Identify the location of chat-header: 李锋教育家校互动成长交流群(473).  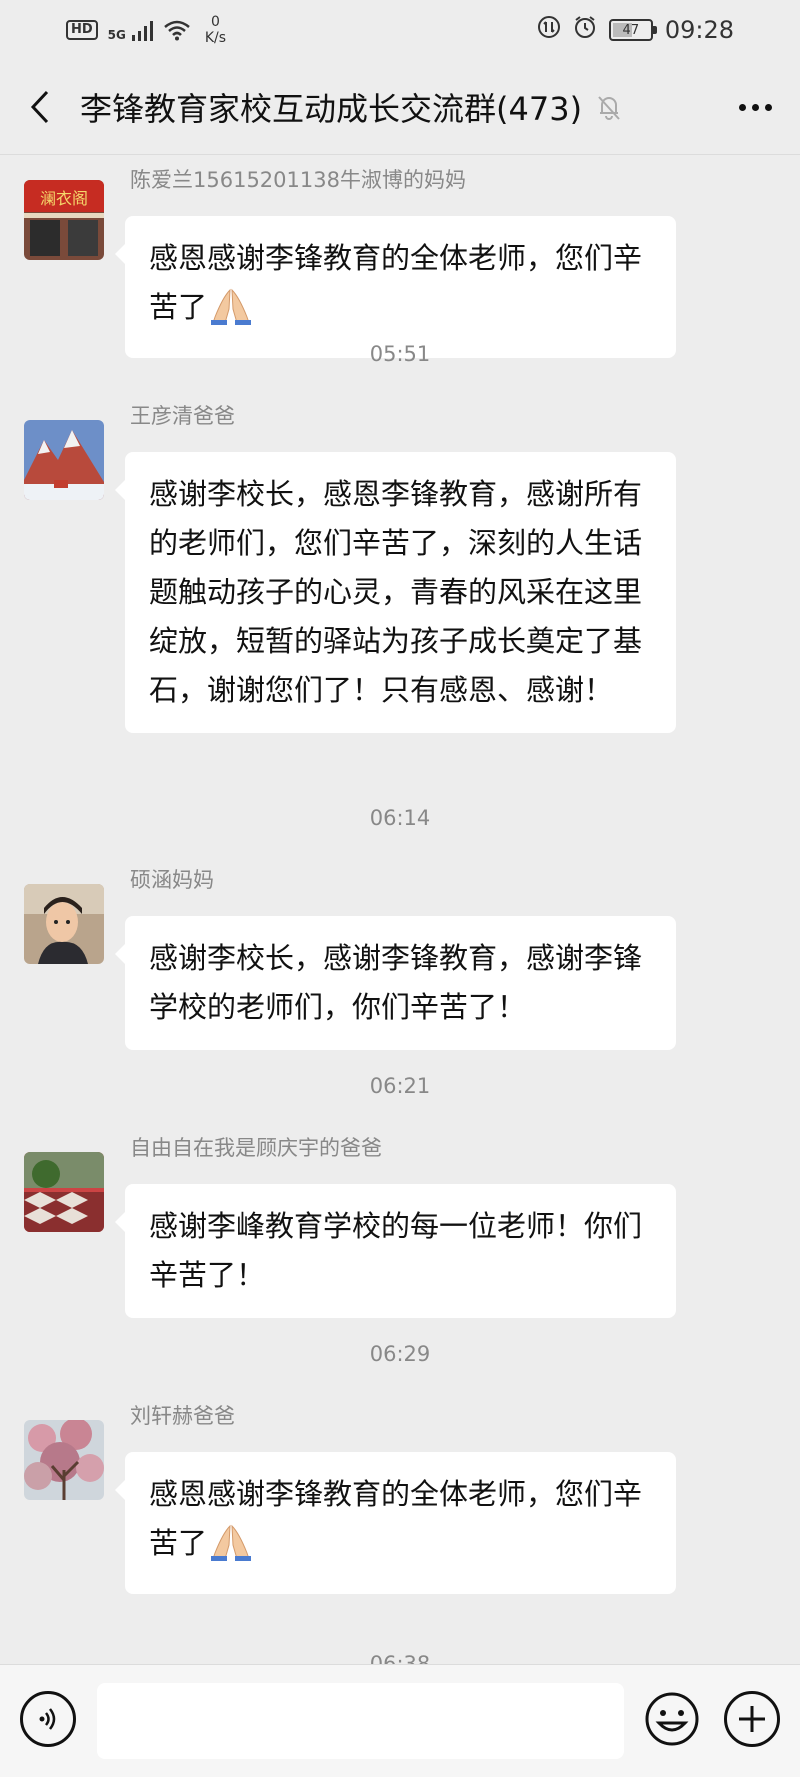
(400, 107).